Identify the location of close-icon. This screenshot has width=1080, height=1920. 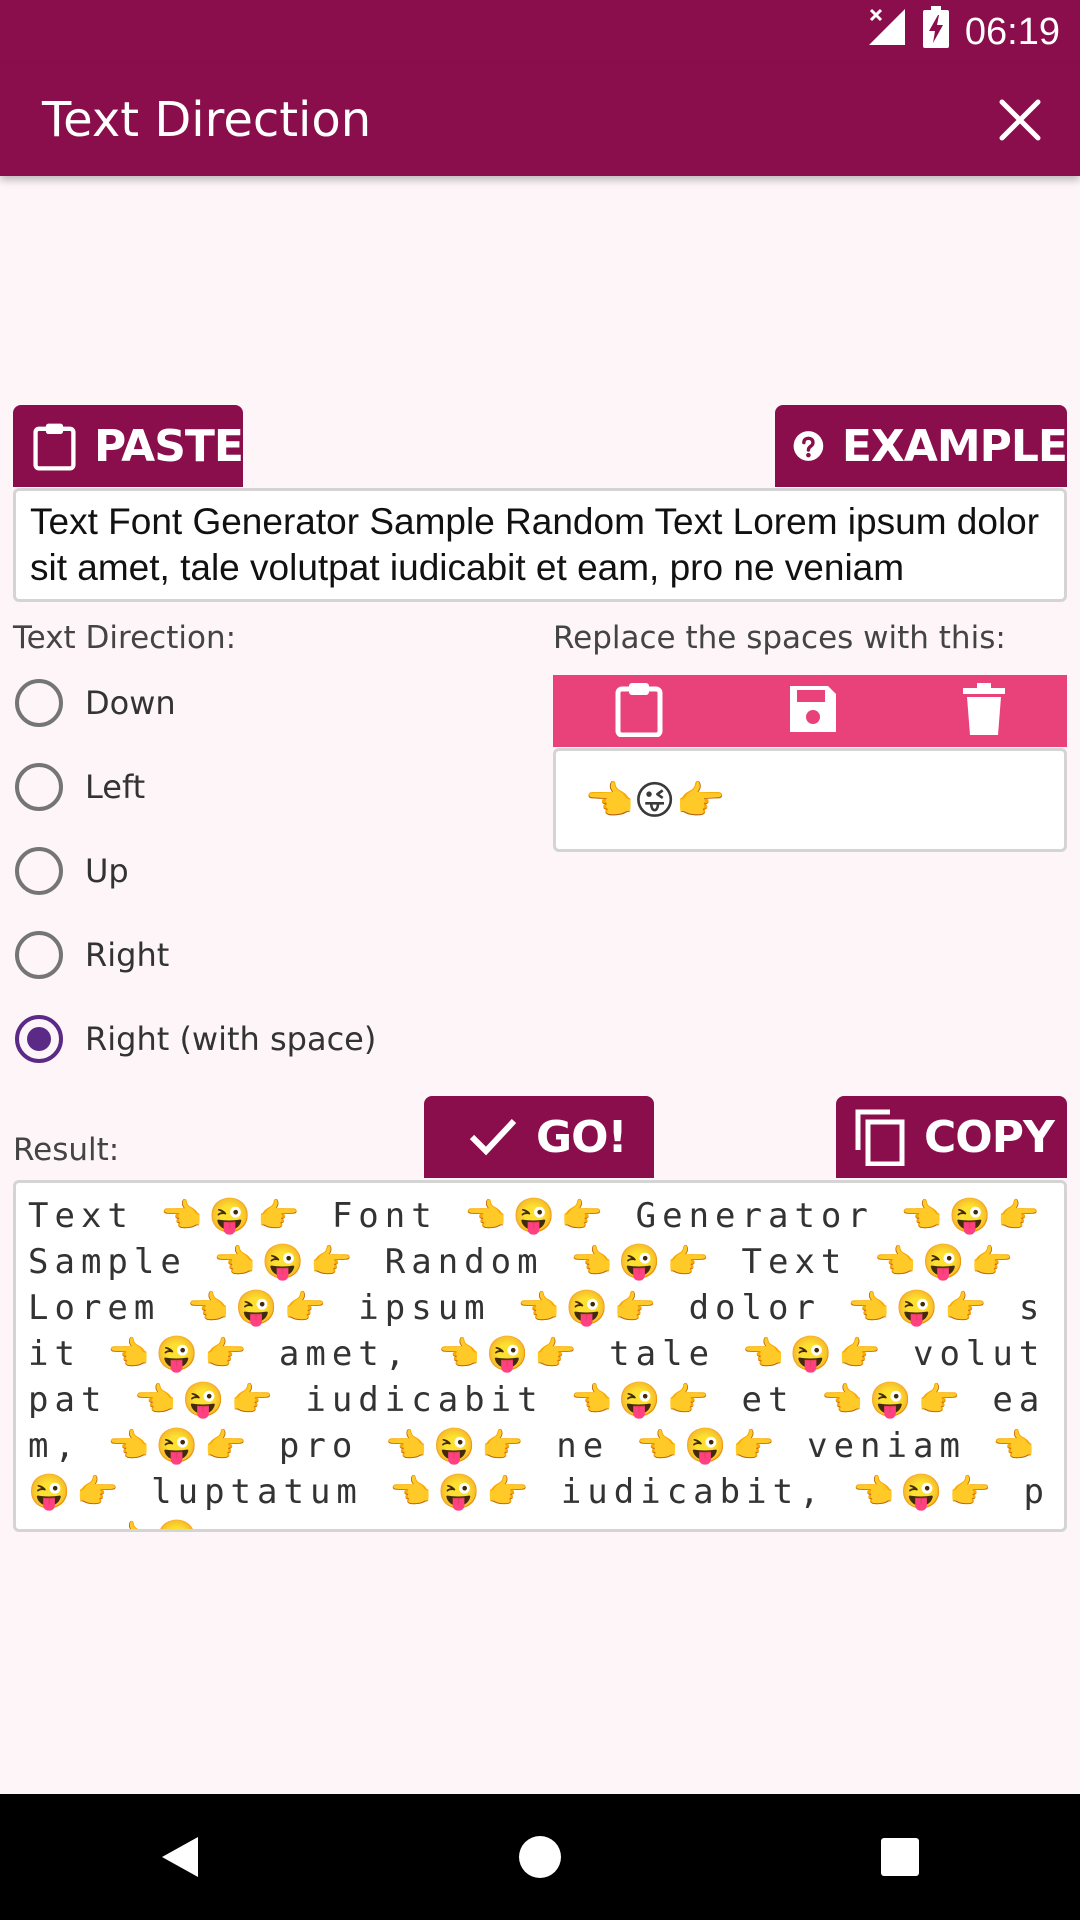
(1020, 120).